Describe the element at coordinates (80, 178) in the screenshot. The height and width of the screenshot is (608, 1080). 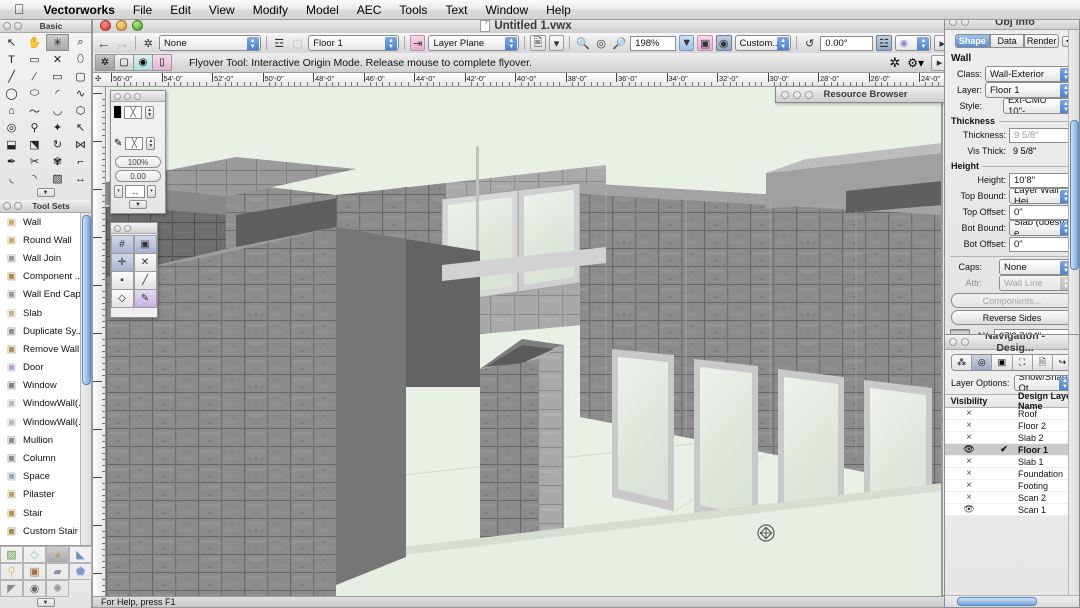
I see `dimension-tool: ↔` at that location.